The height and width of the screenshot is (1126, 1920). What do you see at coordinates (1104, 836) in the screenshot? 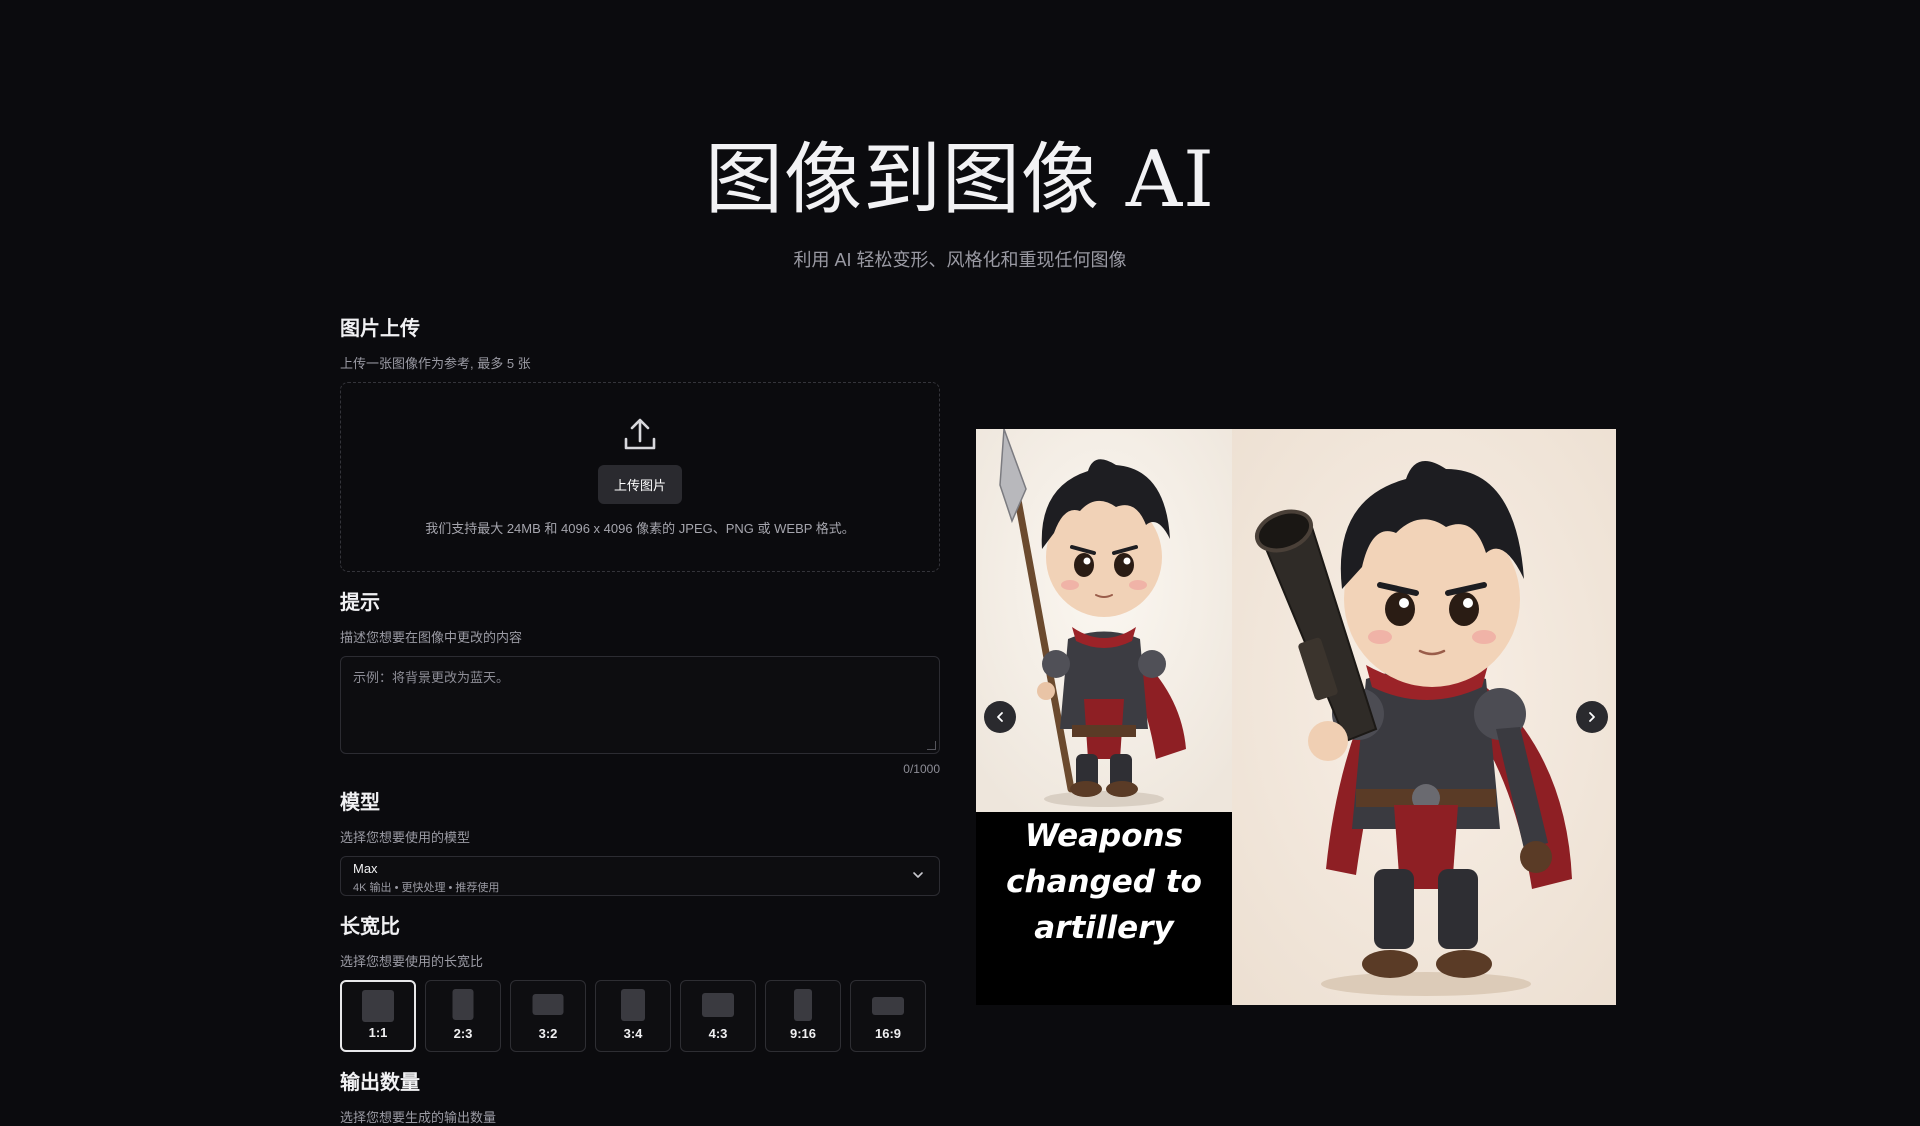
I see `caption-line: Weapons` at bounding box center [1104, 836].